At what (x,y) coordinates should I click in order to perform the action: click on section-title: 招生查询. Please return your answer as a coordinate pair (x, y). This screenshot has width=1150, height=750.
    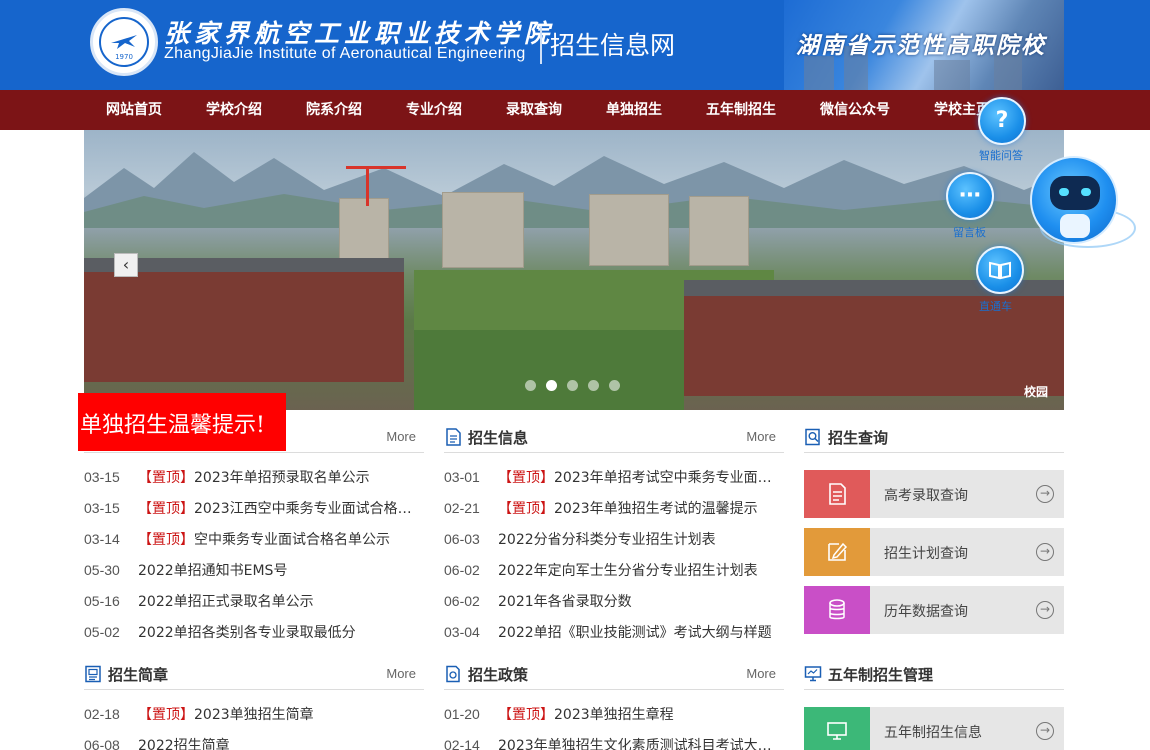
    Looking at the image, I should click on (858, 437).